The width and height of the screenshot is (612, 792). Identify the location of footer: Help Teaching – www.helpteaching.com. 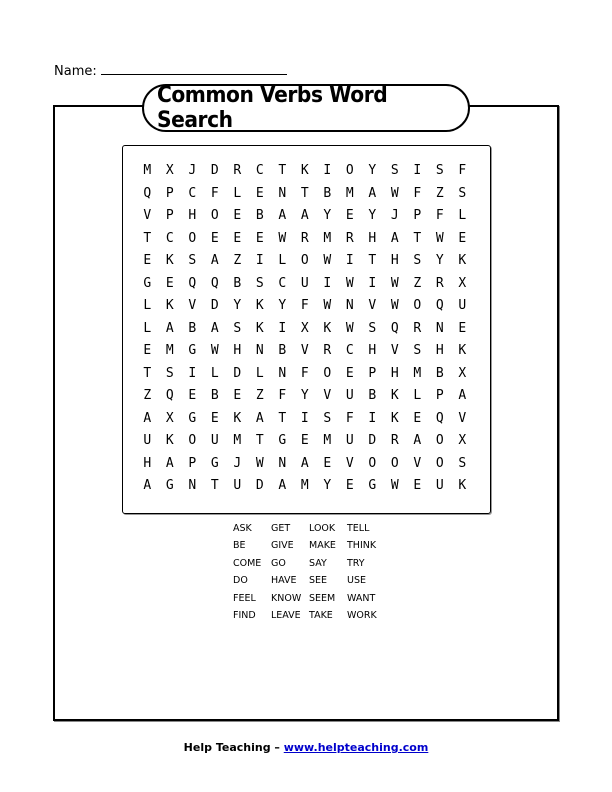
(306, 747).